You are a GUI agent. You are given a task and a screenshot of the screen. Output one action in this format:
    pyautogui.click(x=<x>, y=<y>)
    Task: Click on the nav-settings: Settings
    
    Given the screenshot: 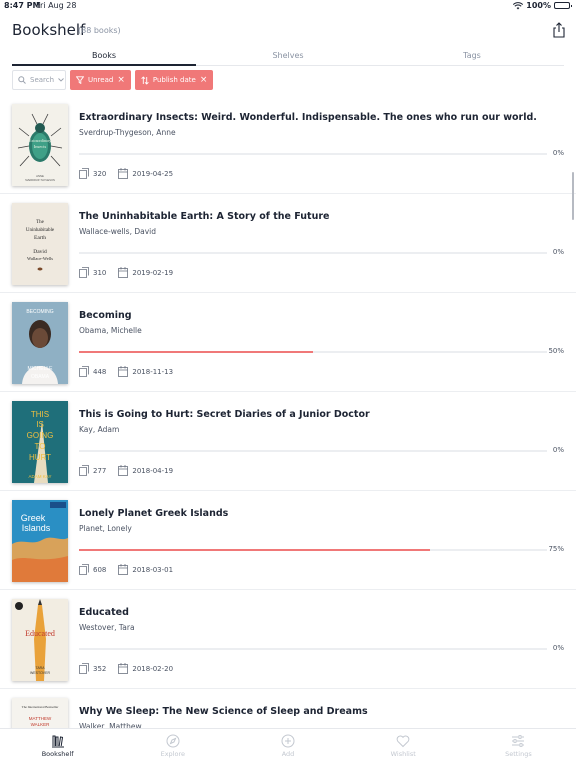 What is the action you would take?
    pyautogui.click(x=518, y=748)
    